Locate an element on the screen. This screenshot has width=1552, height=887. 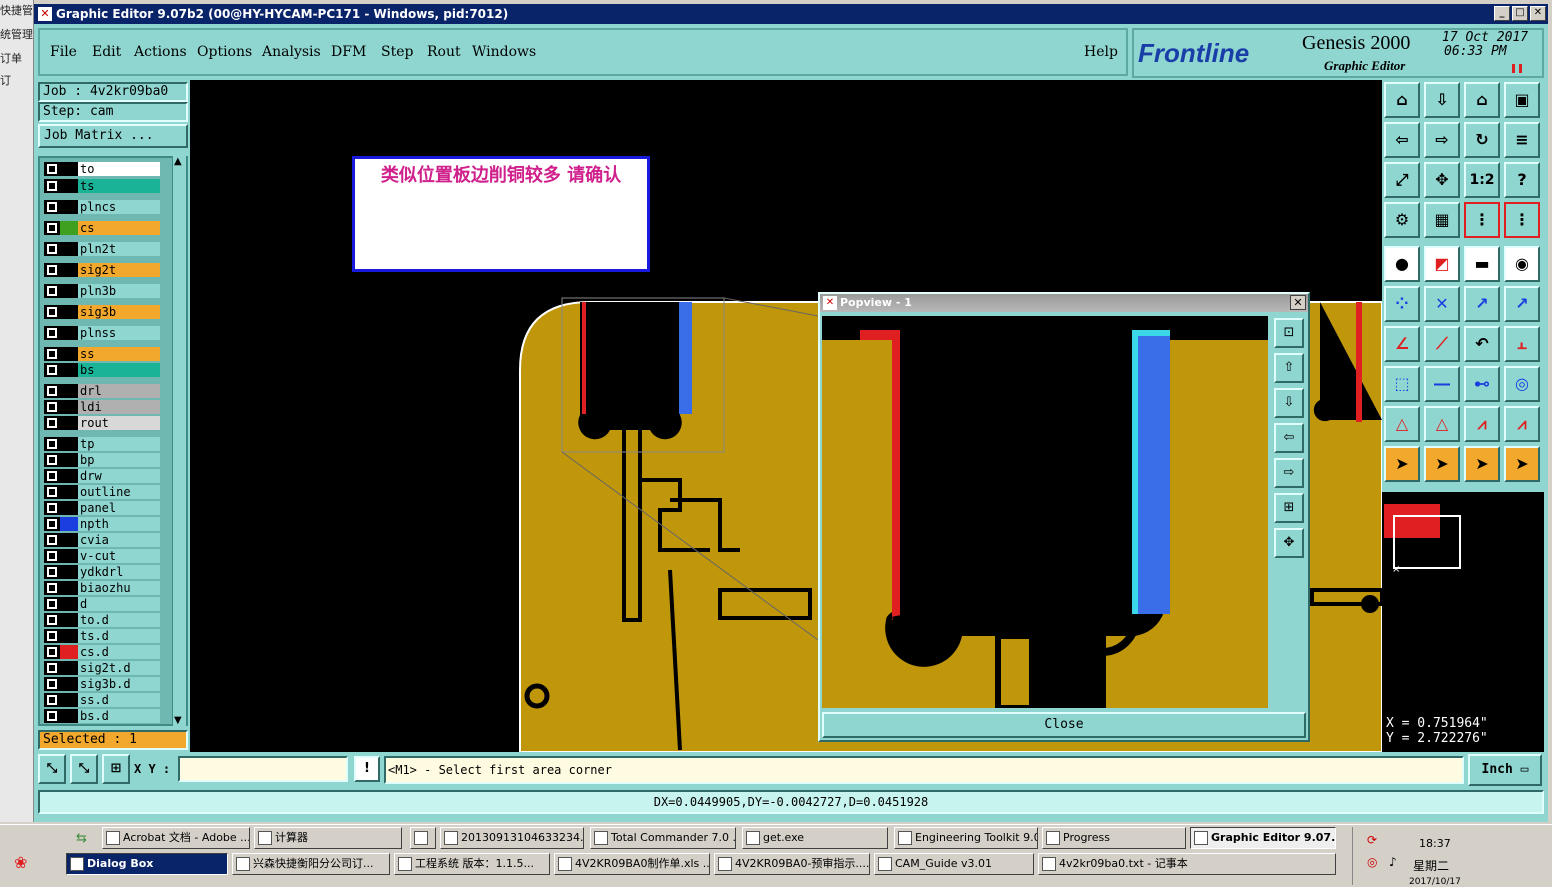
units-selector: Inch ▭ is located at coordinates (1505, 770).